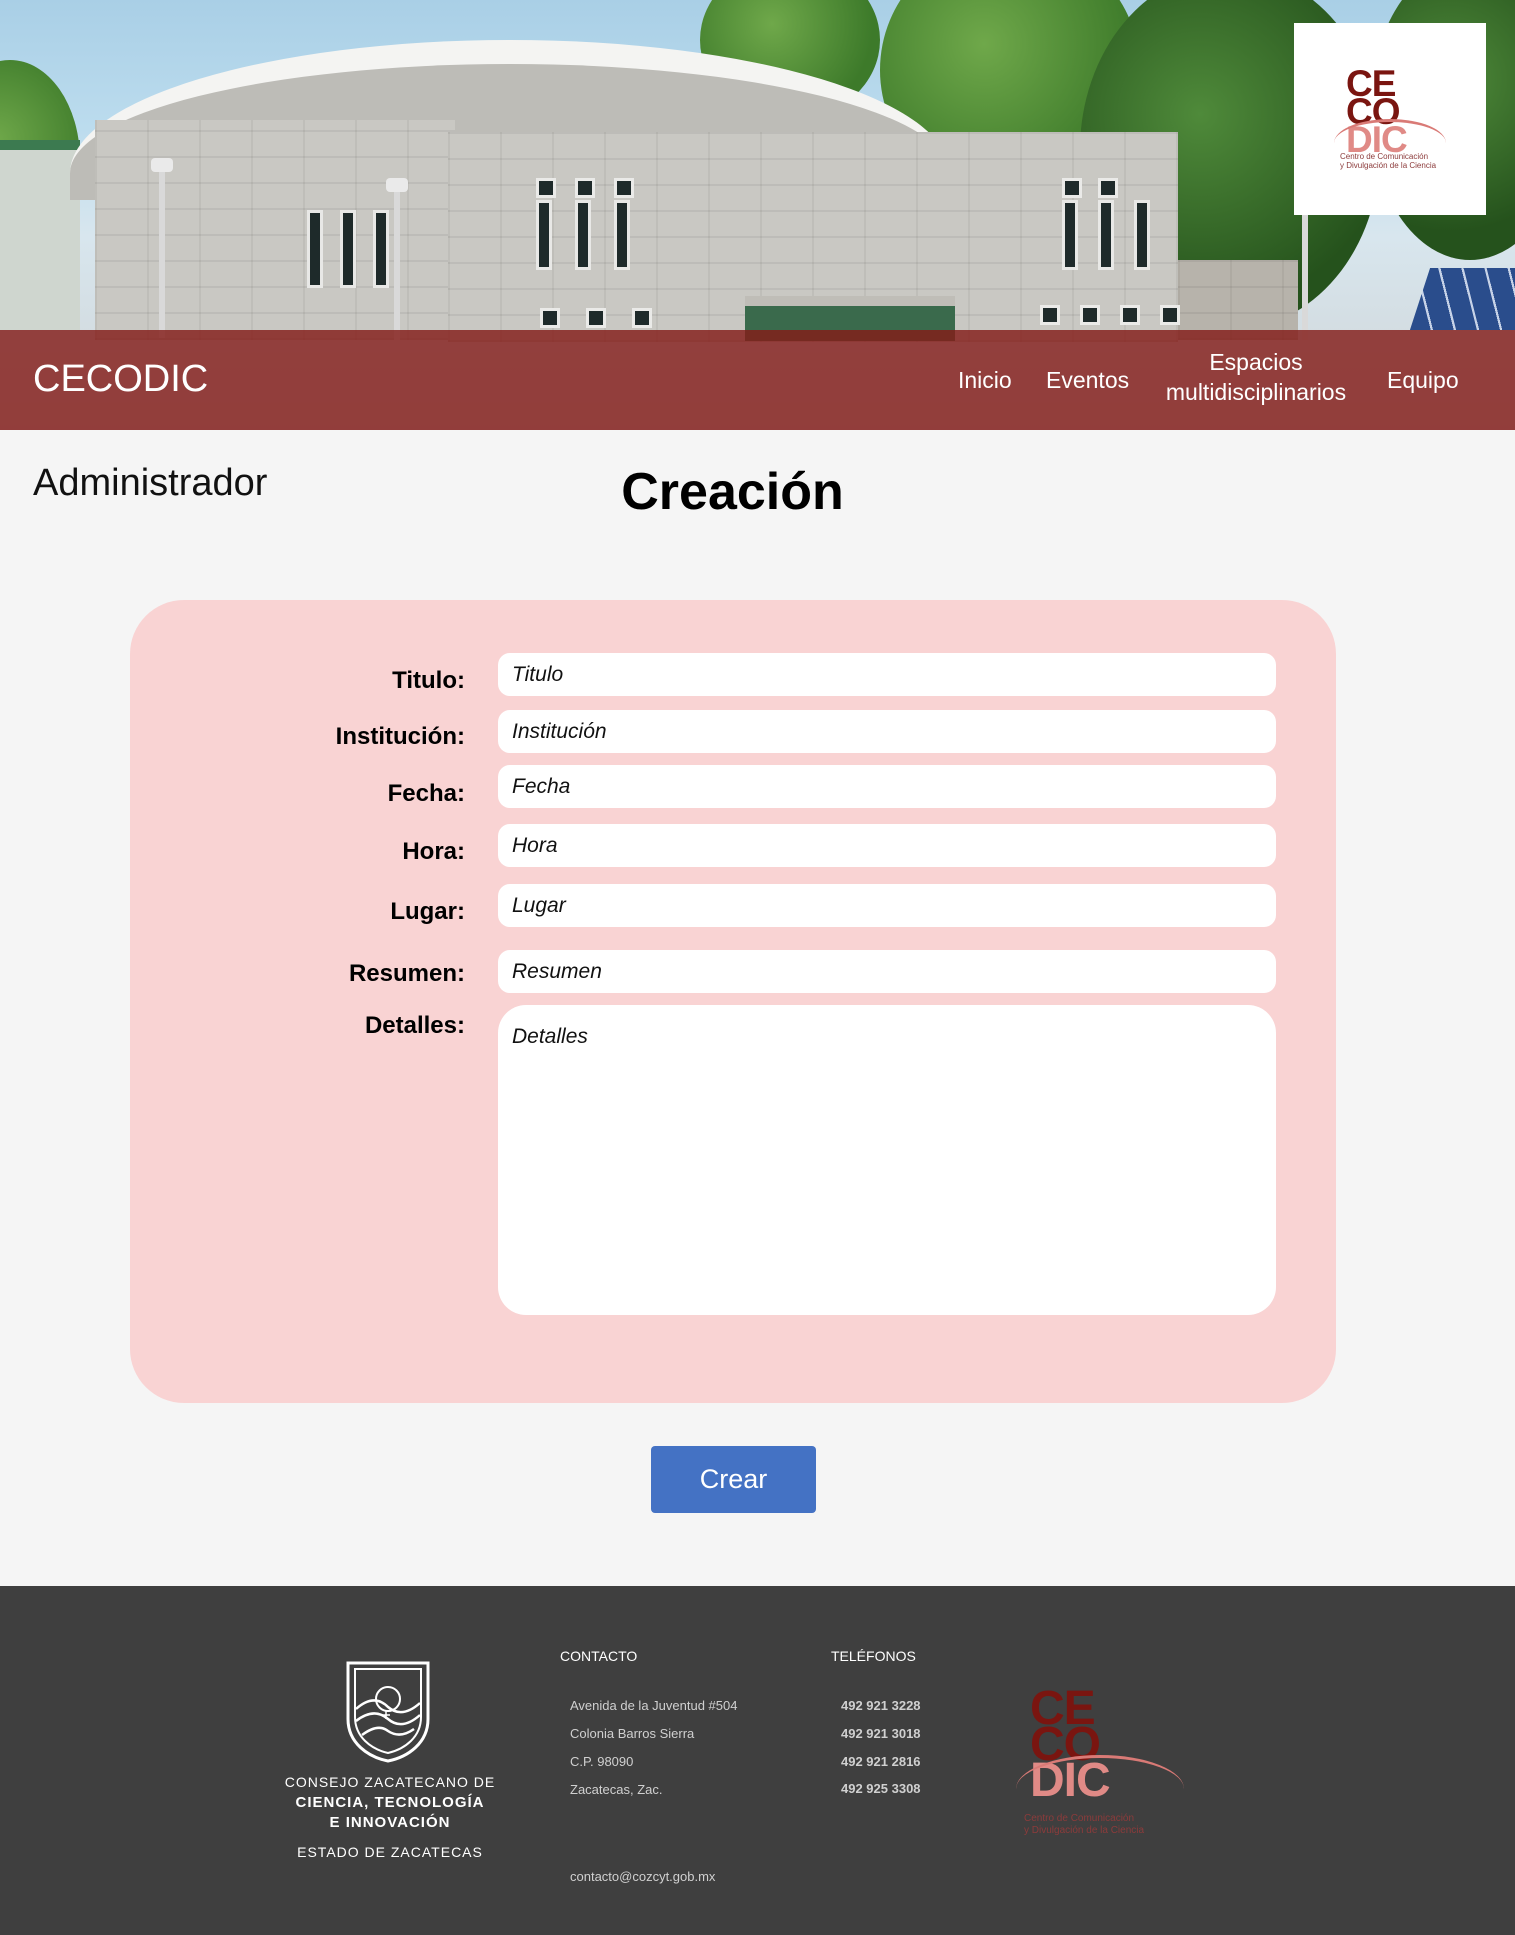  What do you see at coordinates (887, 845) in the screenshot?
I see `input-hora` at bounding box center [887, 845].